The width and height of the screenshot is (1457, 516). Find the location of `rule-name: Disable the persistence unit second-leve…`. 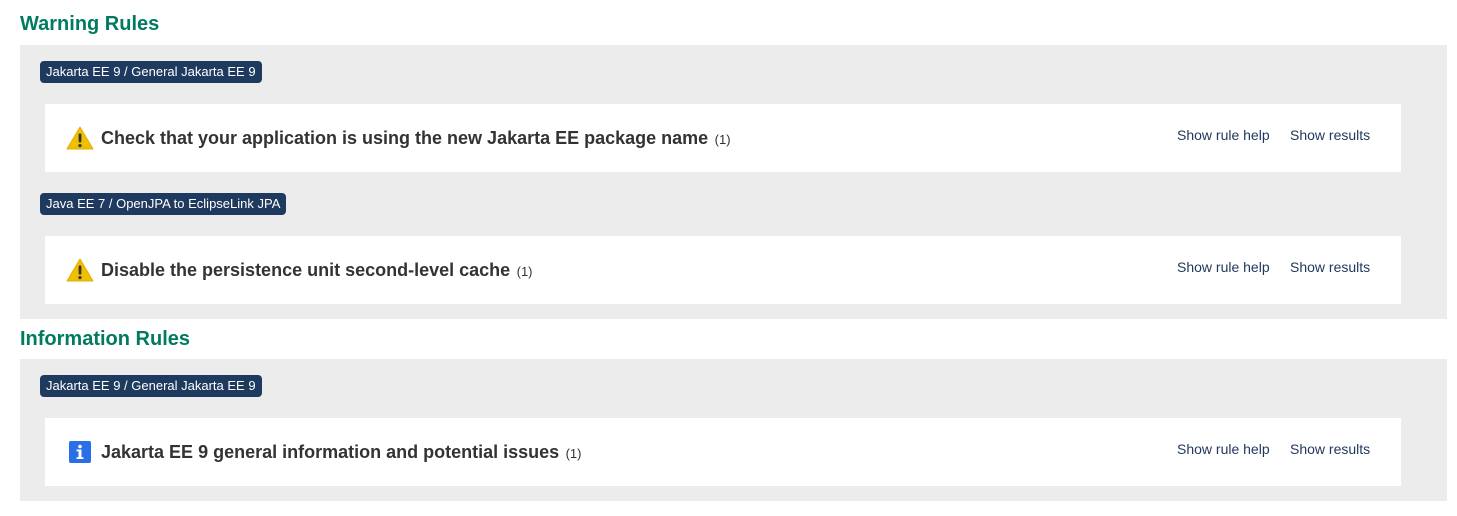

rule-name: Disable the persistence unit second-leve… is located at coordinates (306, 270).